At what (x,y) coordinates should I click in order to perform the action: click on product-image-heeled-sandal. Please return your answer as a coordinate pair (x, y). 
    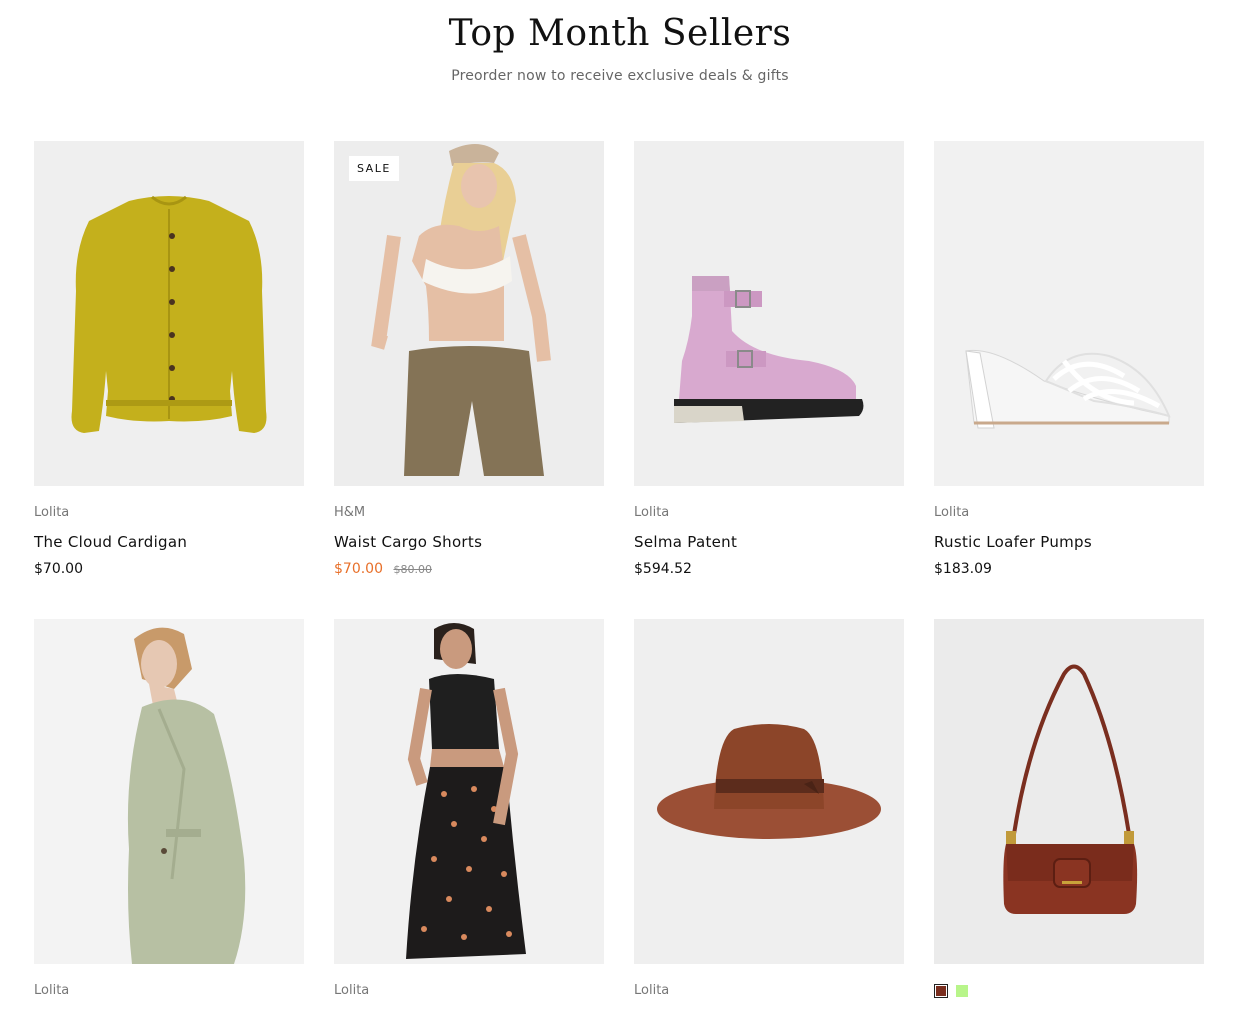
    Looking at the image, I should click on (1069, 313).